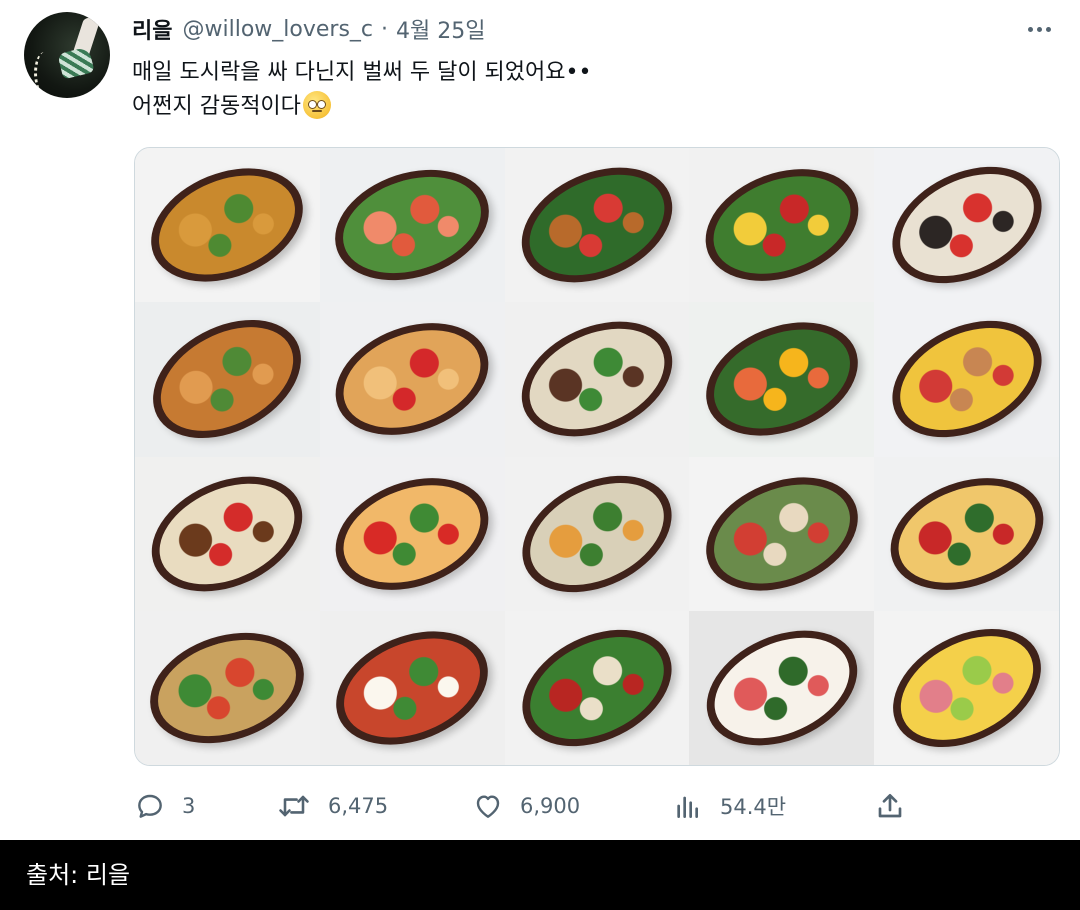  Describe the element at coordinates (540, 875) in the screenshot. I see `source-caption-bar: 출처: 리을` at that location.